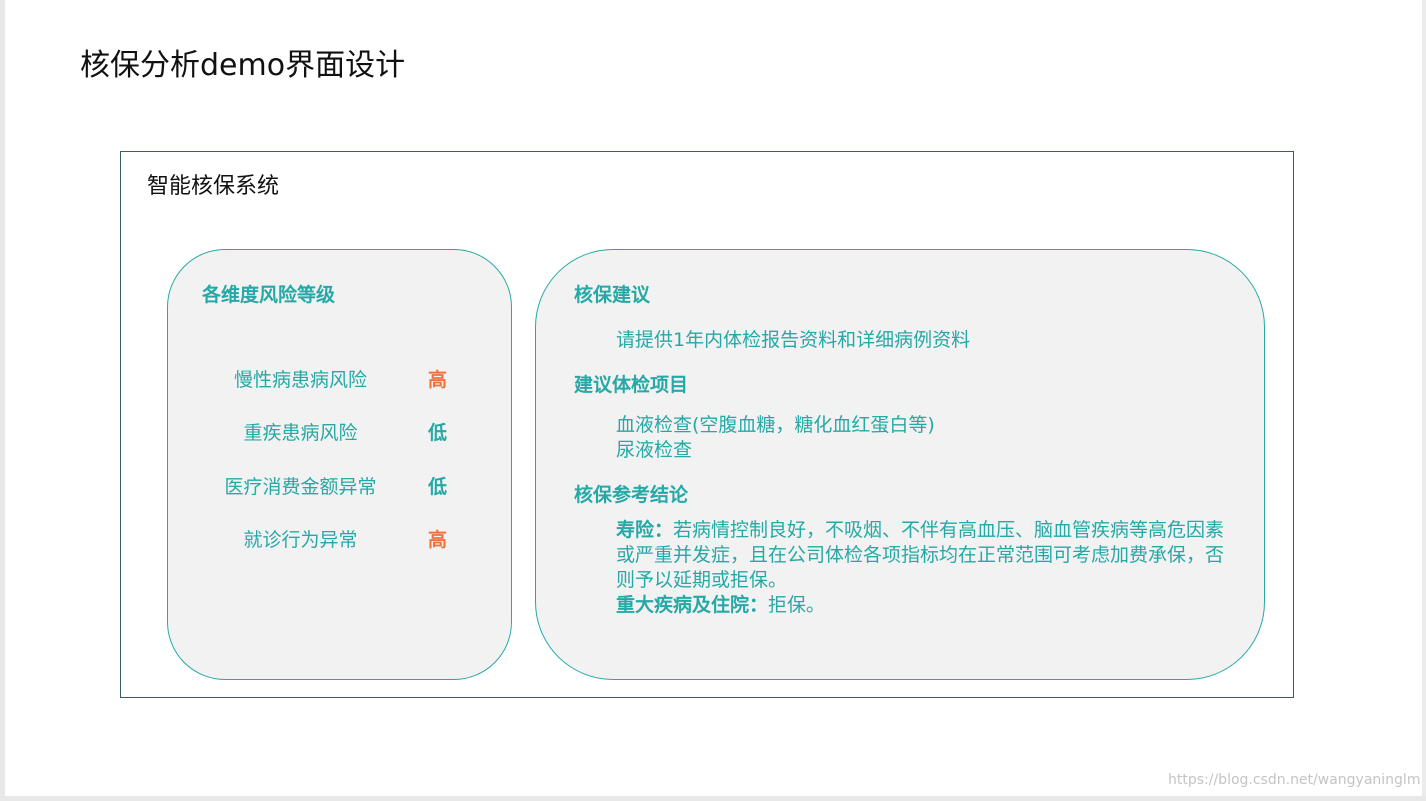  Describe the element at coordinates (300, 540) in the screenshot. I see `risk-label: 就诊行为异常` at that location.